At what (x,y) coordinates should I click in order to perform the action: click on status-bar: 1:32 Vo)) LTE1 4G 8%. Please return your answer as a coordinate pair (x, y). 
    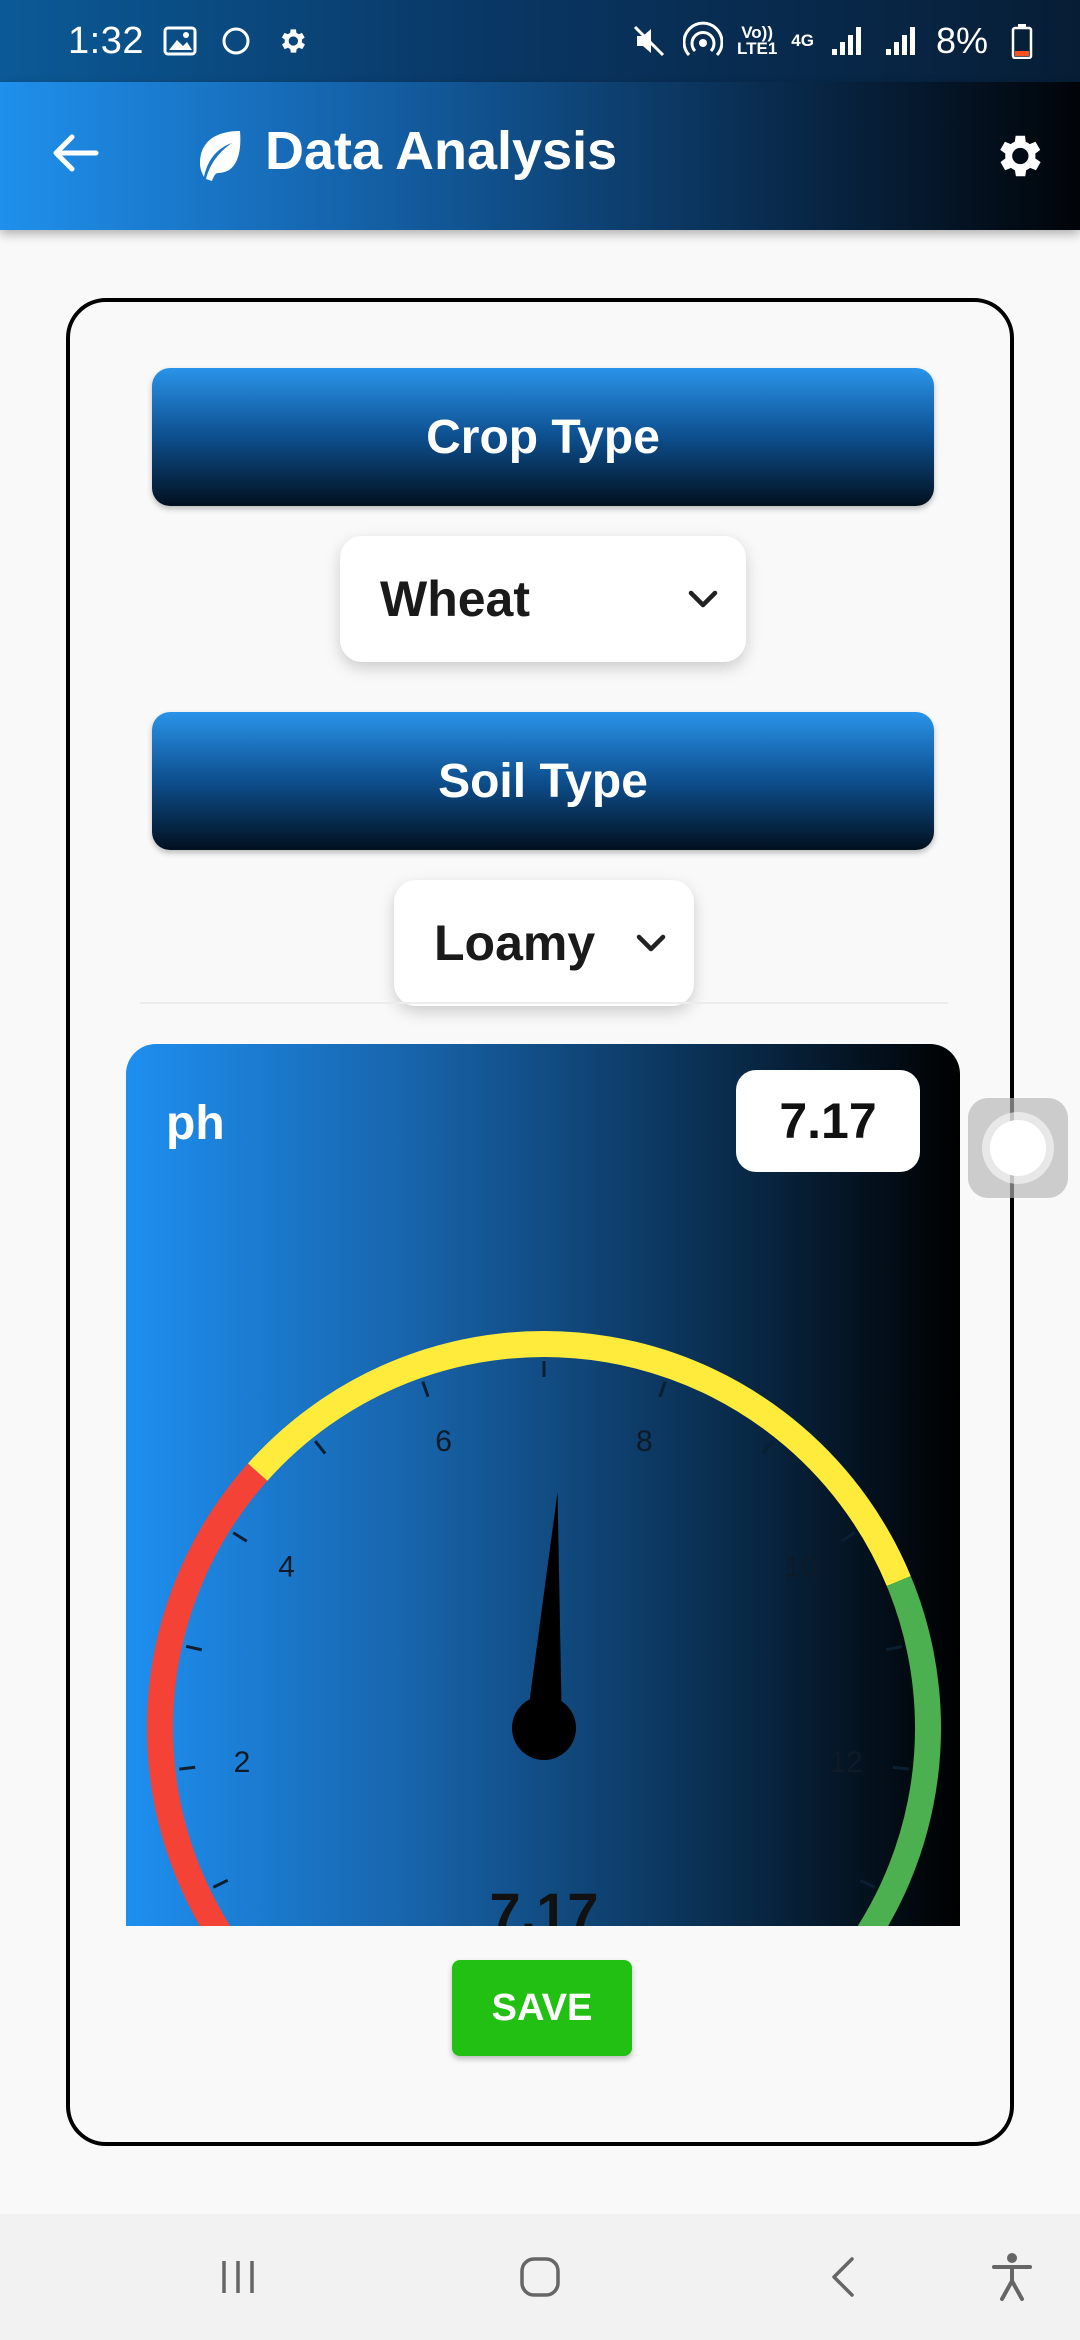
    Looking at the image, I should click on (540, 41).